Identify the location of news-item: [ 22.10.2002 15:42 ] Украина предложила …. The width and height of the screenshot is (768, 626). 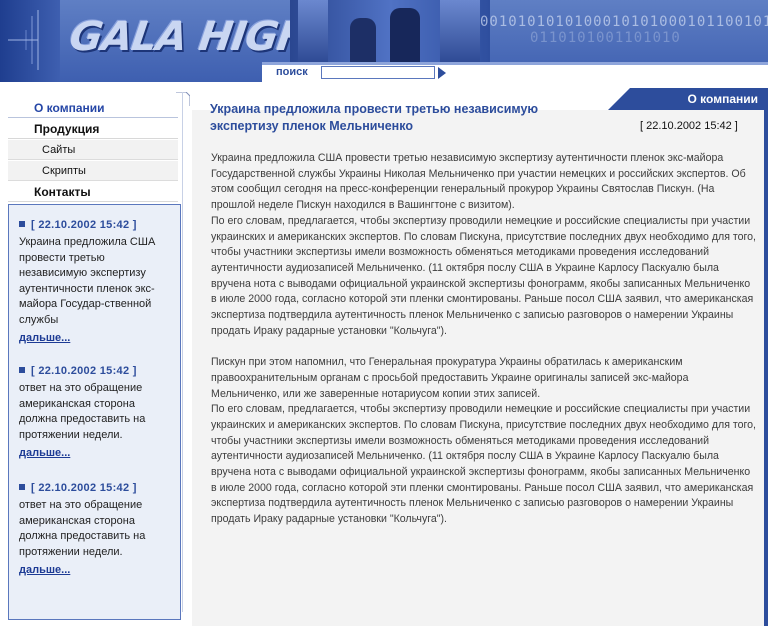
(96, 282).